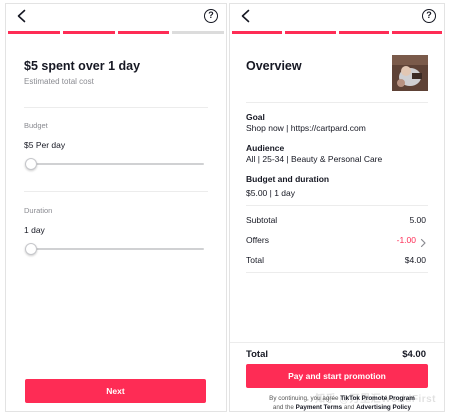  What do you see at coordinates (82, 66) in the screenshot?
I see `page-title: $5 spent over 1 day` at bounding box center [82, 66].